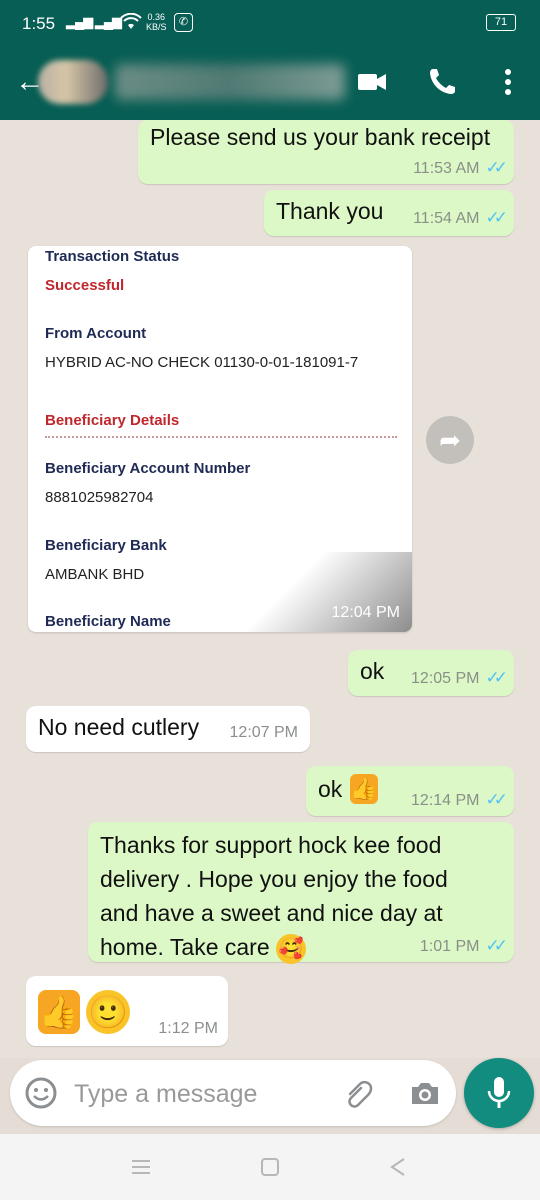  What do you see at coordinates (94, 21) in the screenshot?
I see `signal-icon: ▂▄▆ ▂▄▆` at bounding box center [94, 21].